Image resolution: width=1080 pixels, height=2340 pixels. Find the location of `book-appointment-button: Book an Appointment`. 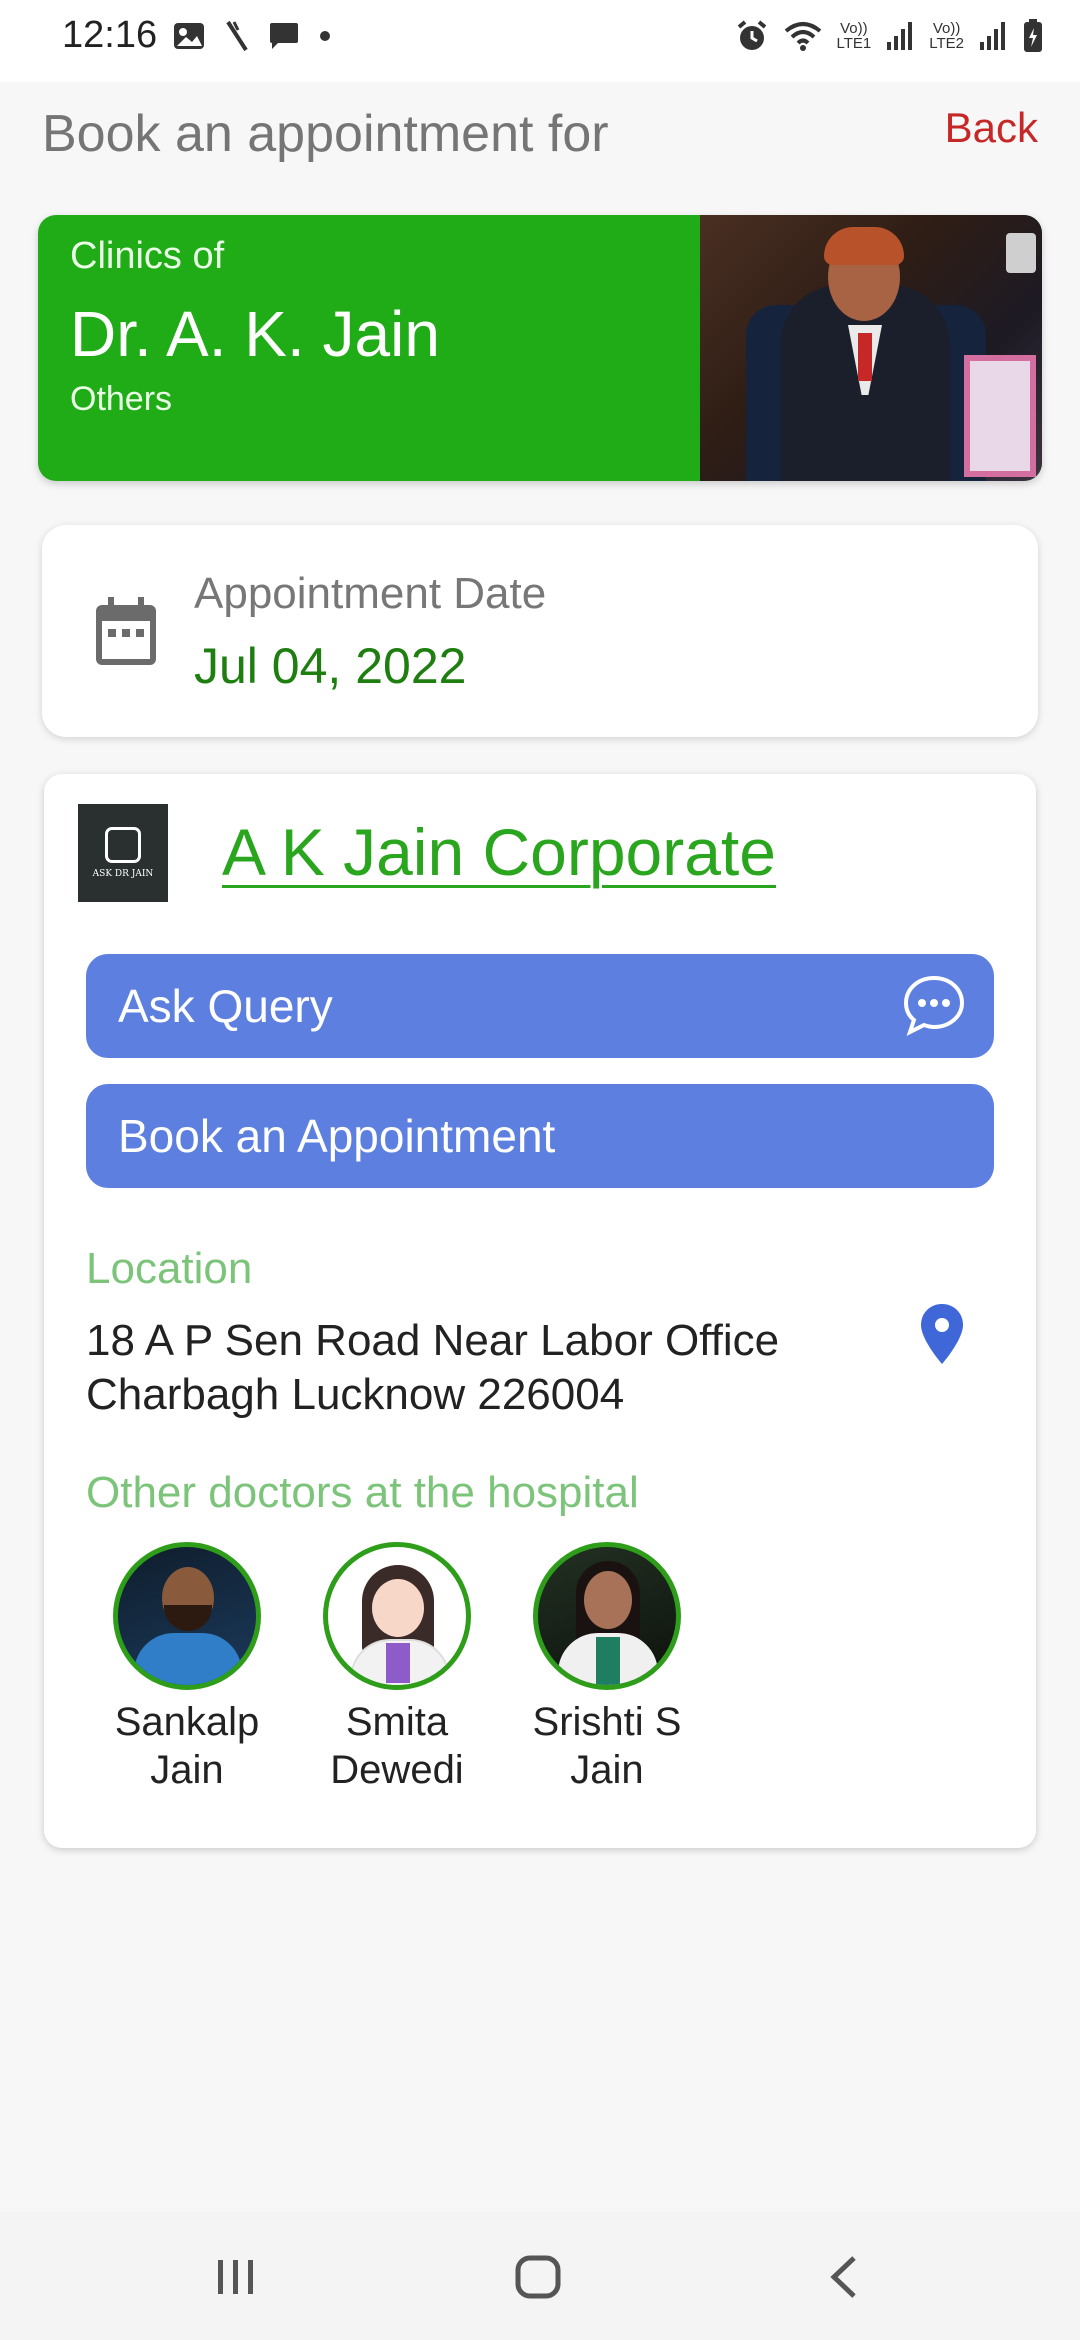

book-appointment-button: Book an Appointment is located at coordinates (540, 1136).